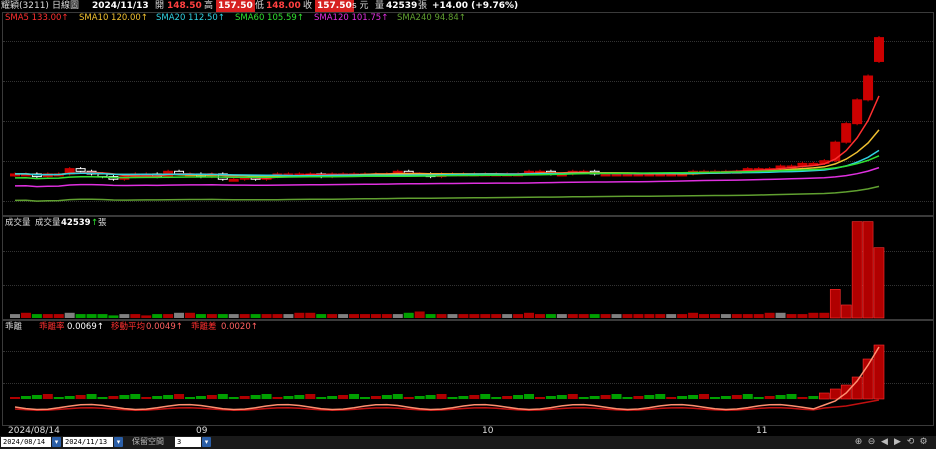 The width and height of the screenshot is (936, 449). I want to click on x-axis-tick-09: 09, so click(202, 431).